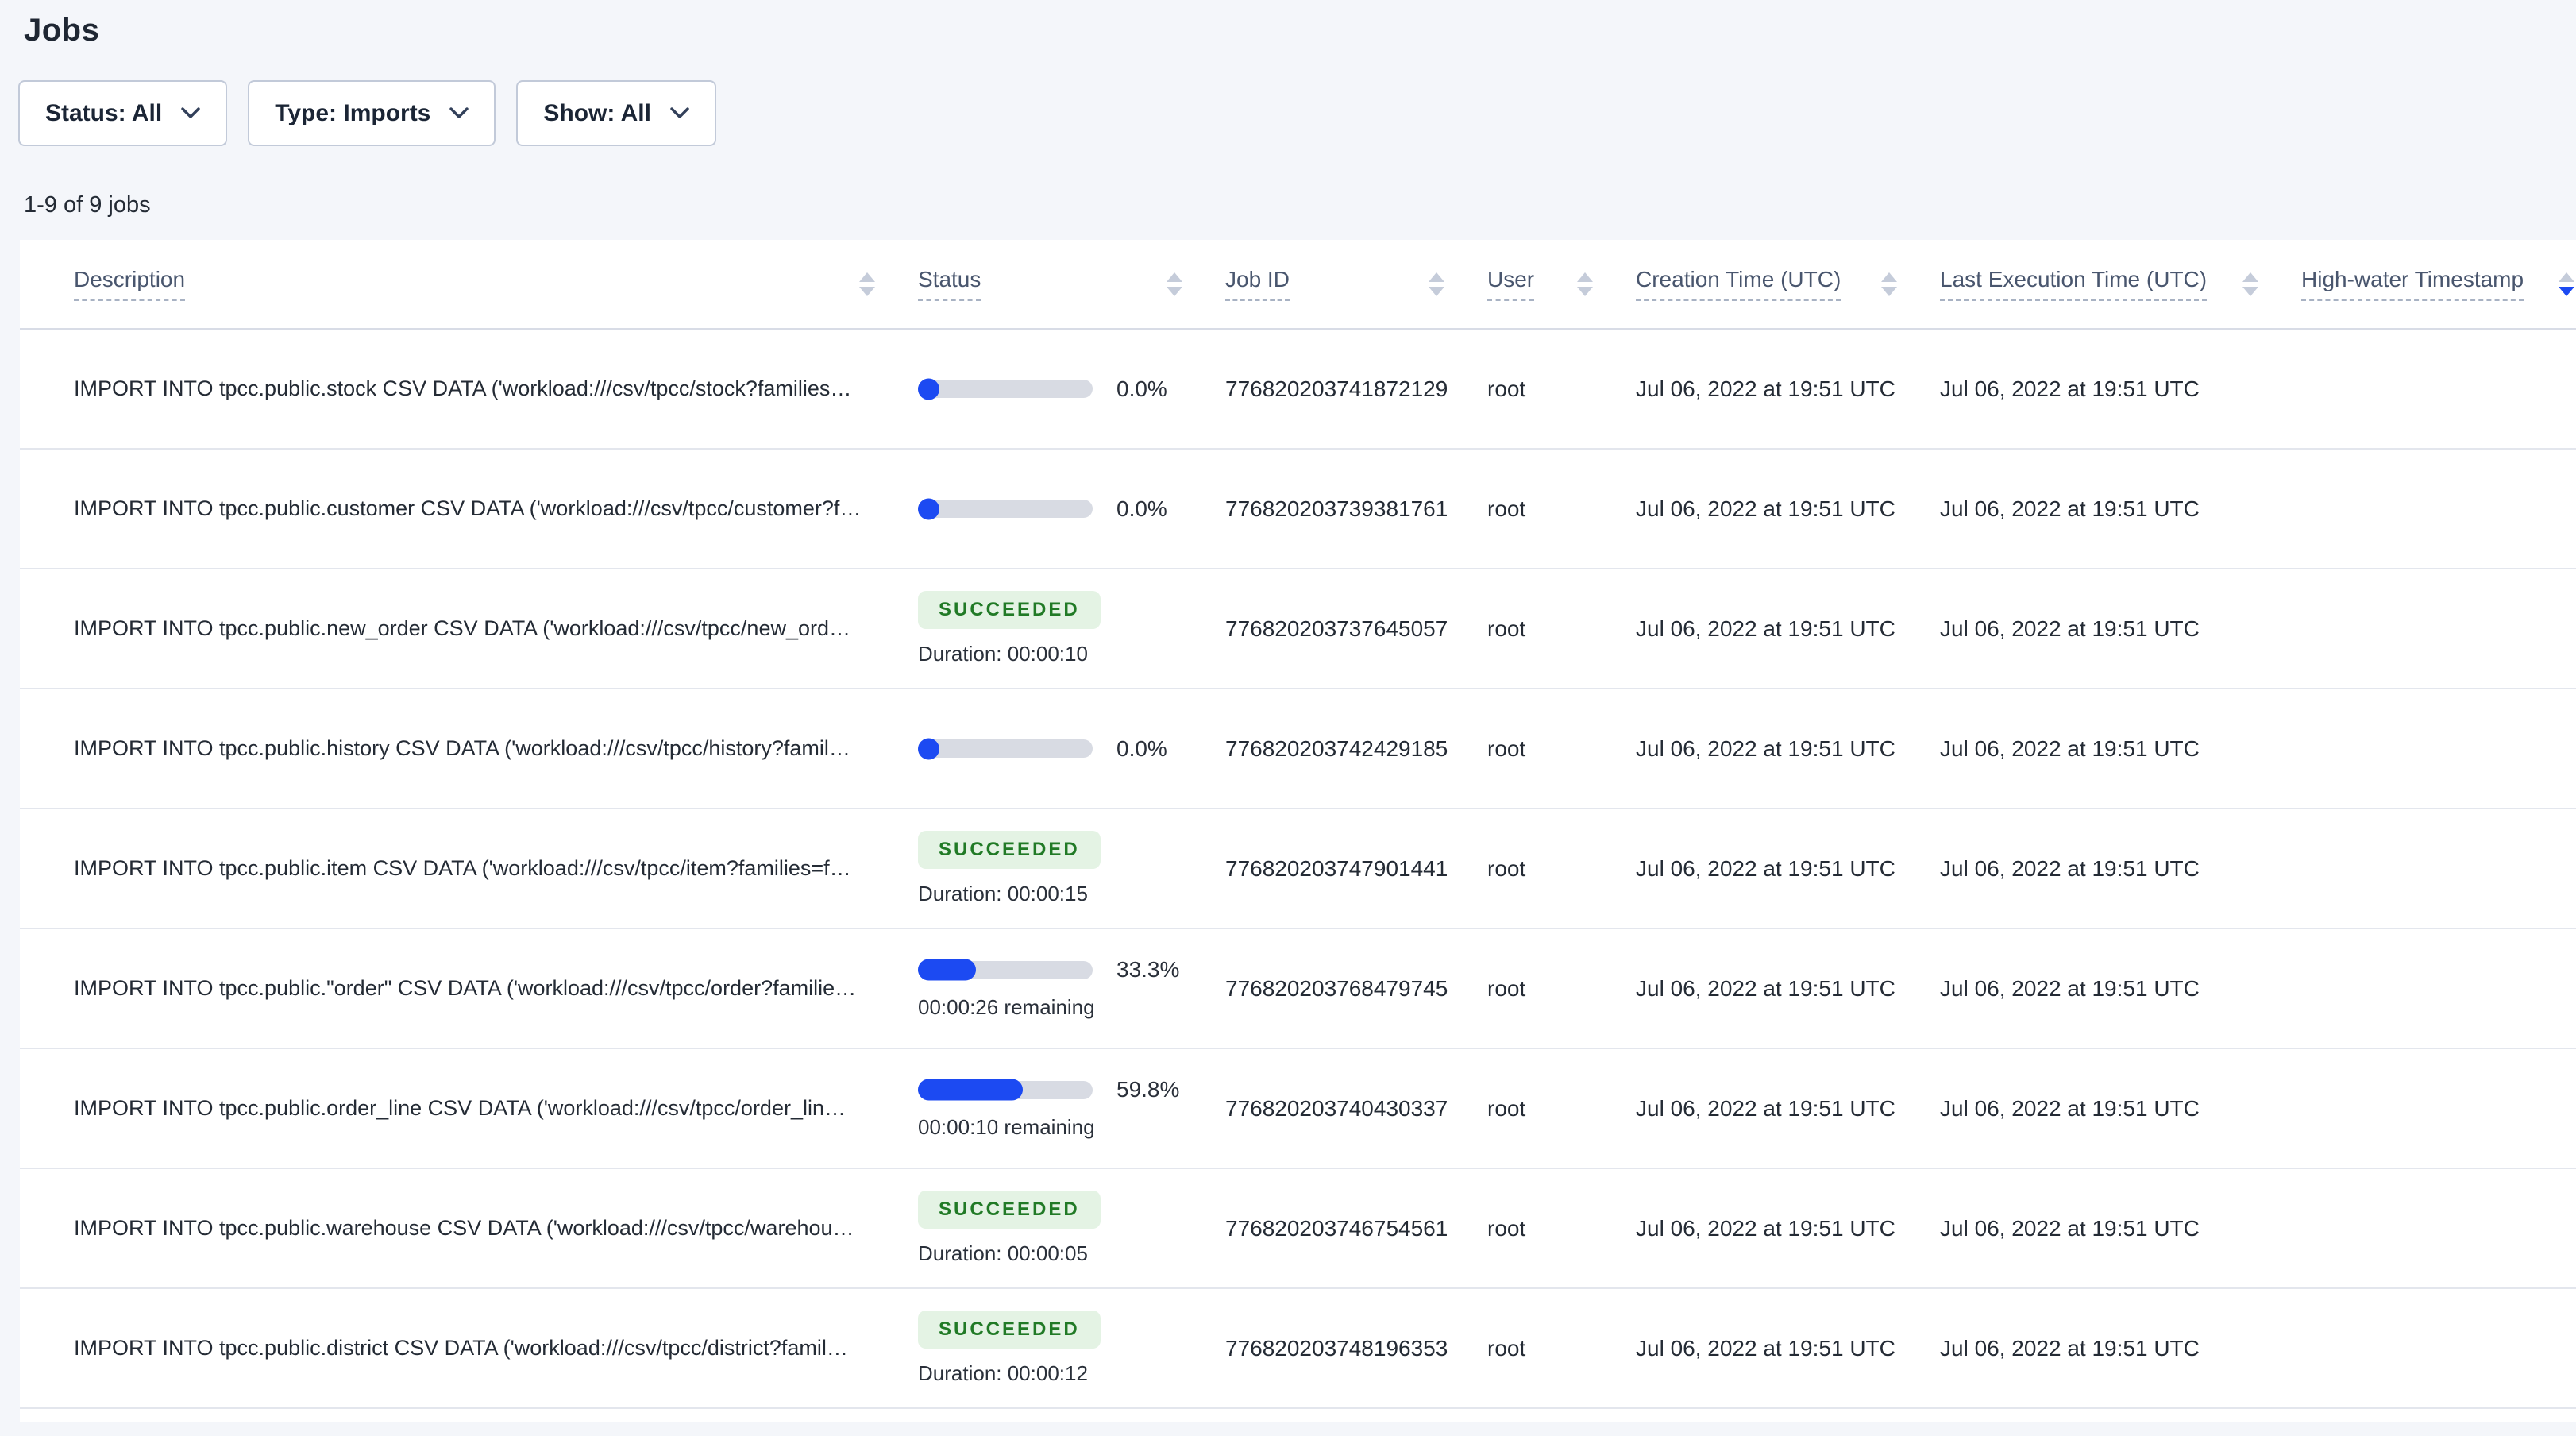 Image resolution: width=2576 pixels, height=1436 pixels. Describe the element at coordinates (1352, 509) in the screenshot. I see `job-id-cell: 776820203739381761` at that location.